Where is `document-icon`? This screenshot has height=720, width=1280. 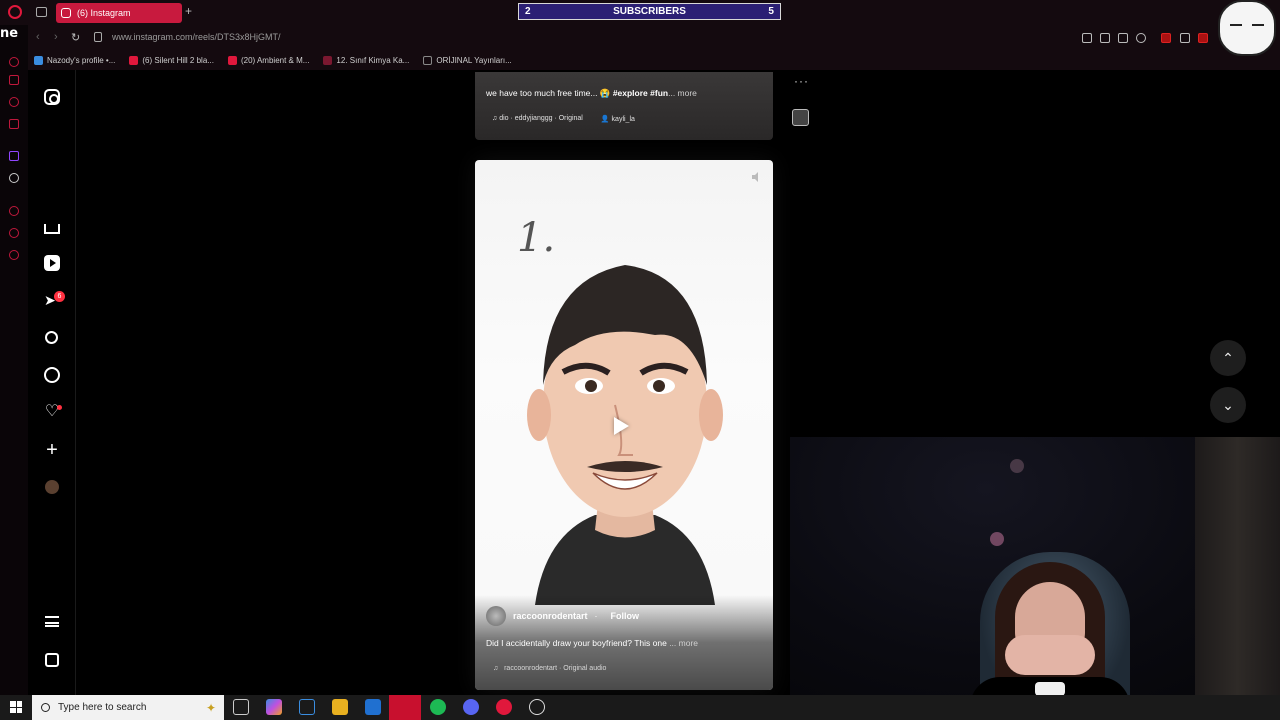 document-icon is located at coordinates (428, 60).